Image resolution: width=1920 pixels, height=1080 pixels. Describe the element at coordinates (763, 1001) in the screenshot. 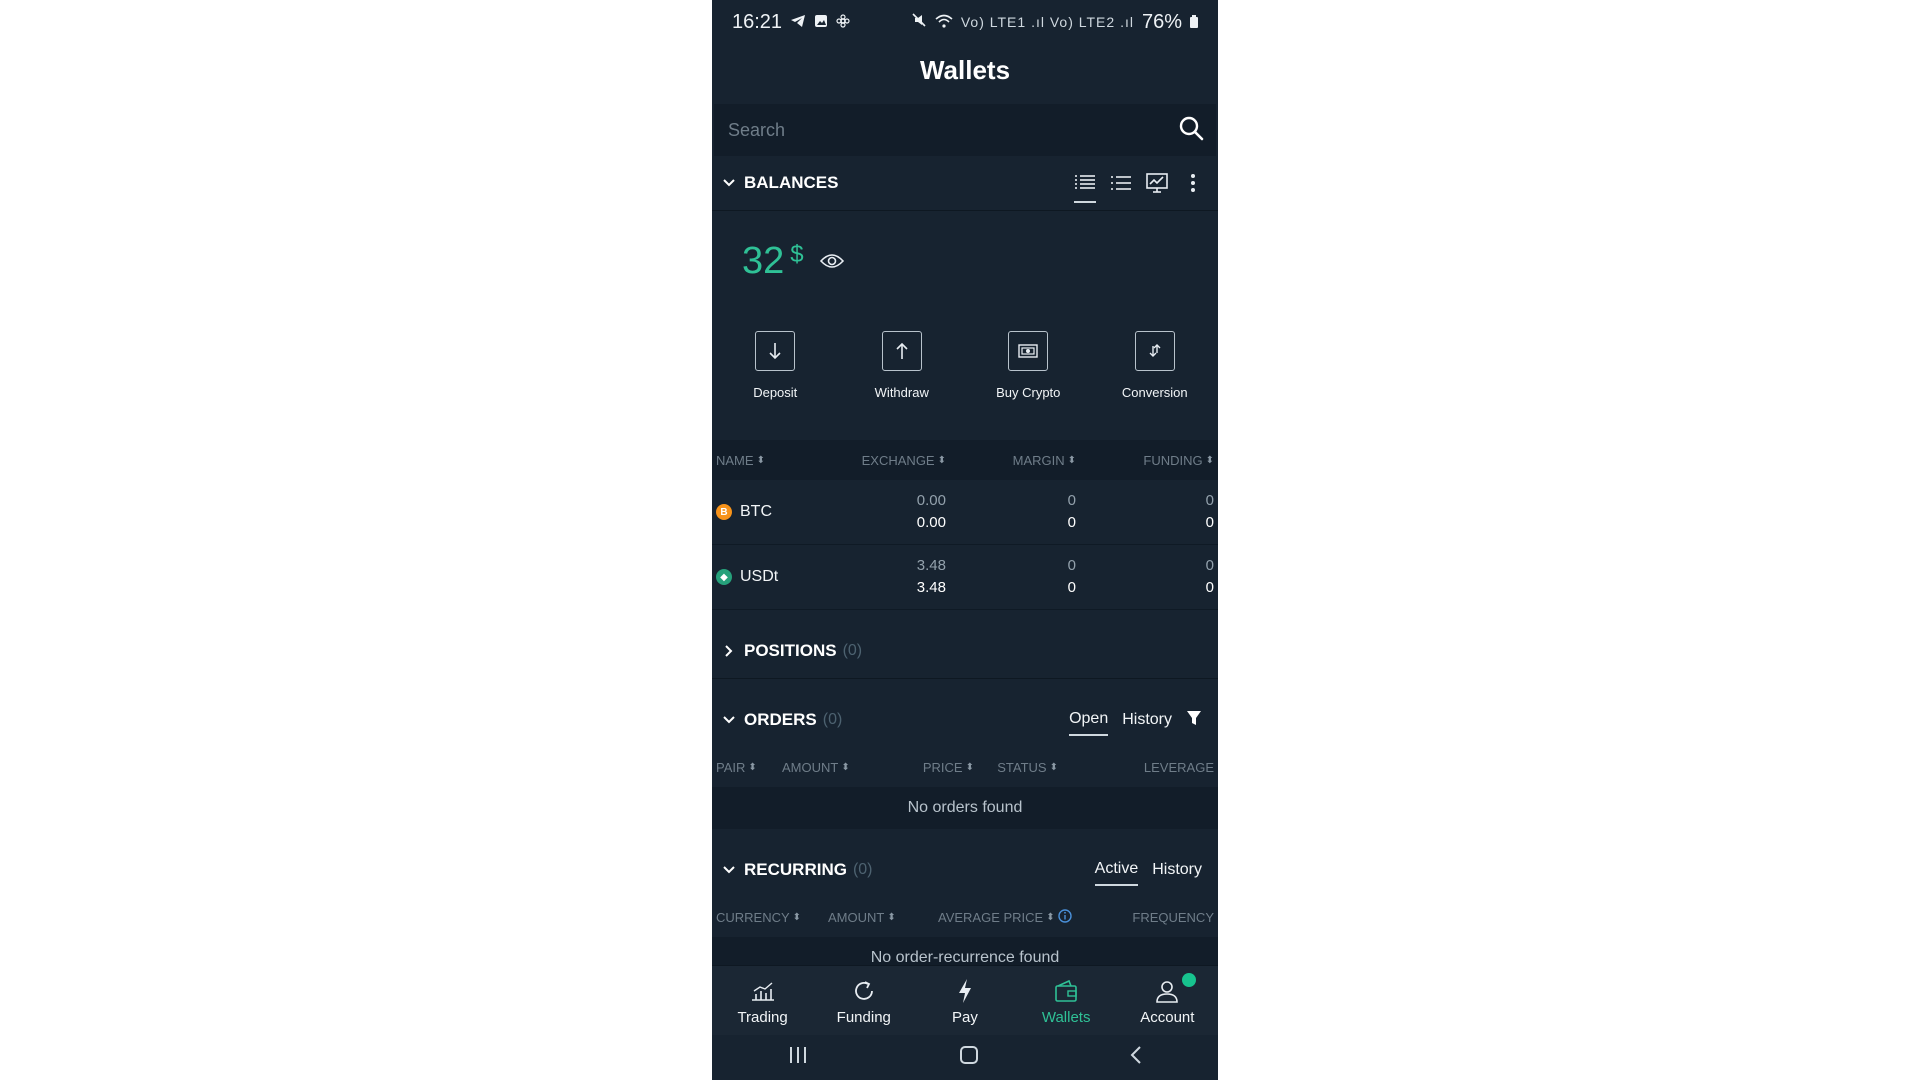

I see `nav-trading: Trading` at that location.